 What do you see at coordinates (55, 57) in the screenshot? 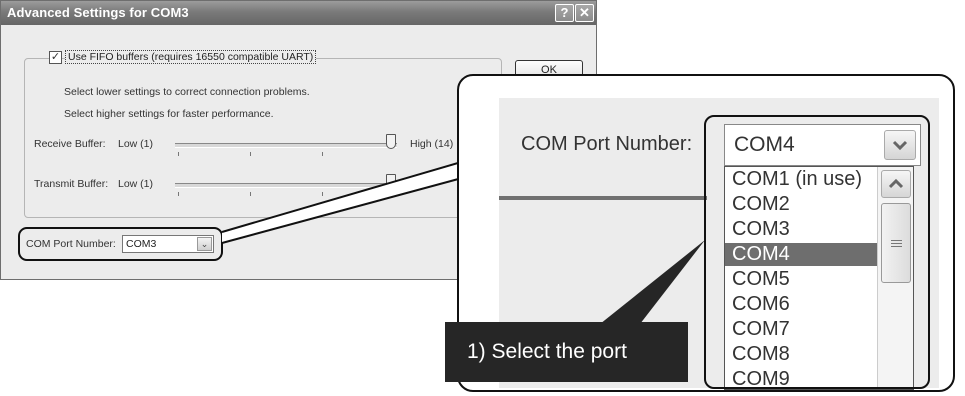
I see `fifo-checkbox: ✓` at bounding box center [55, 57].